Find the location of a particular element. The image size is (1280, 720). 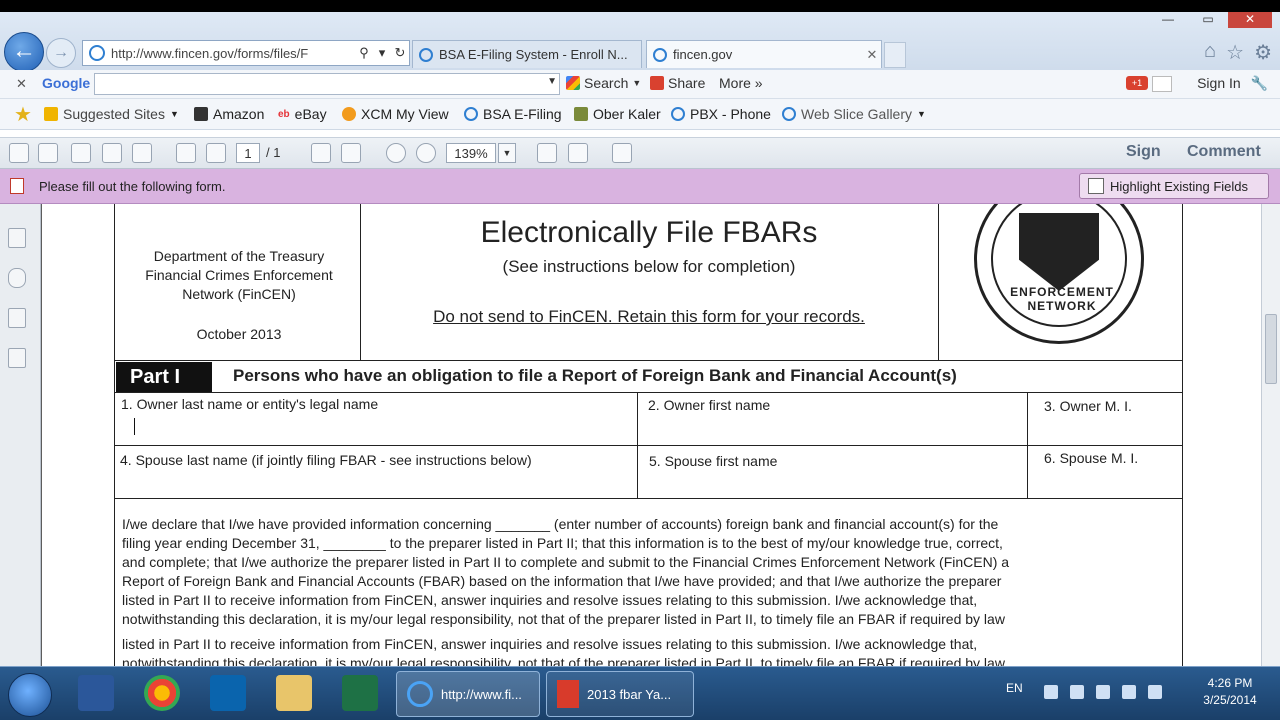

fit-width-icon is located at coordinates (578, 153).